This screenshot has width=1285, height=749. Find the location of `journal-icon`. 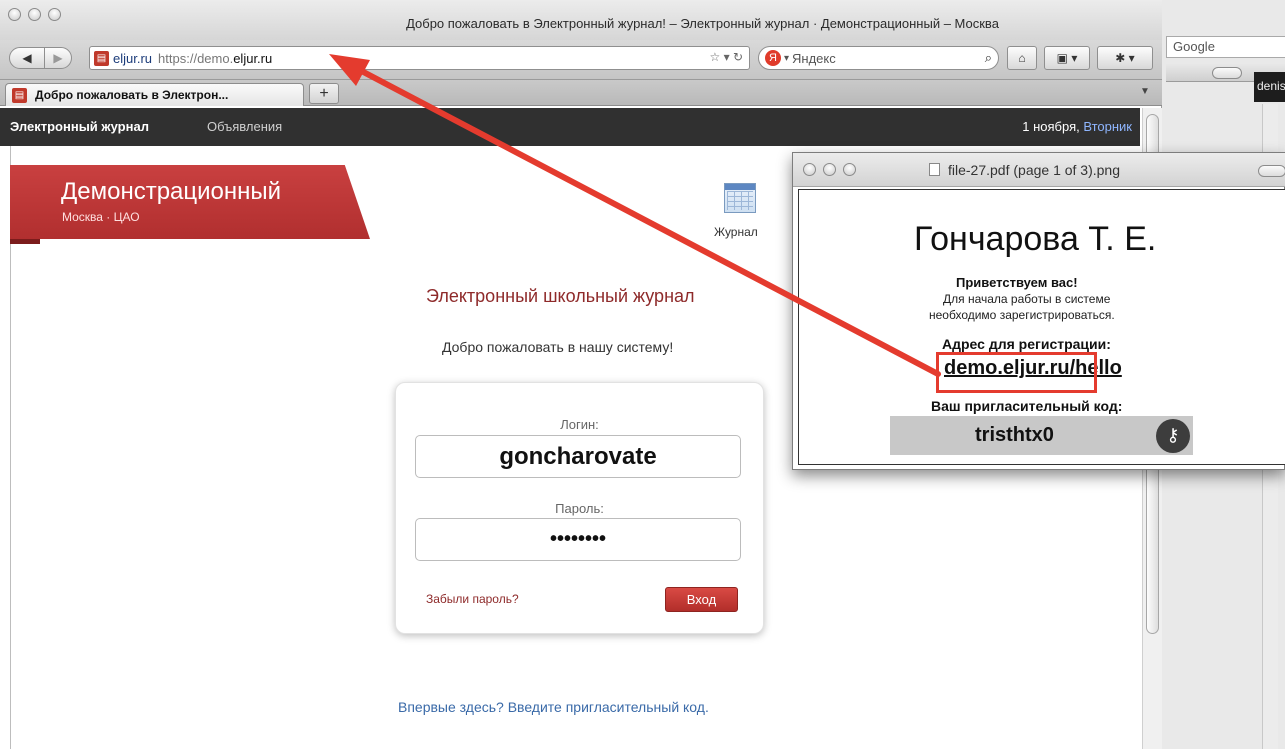

journal-icon is located at coordinates (740, 198).